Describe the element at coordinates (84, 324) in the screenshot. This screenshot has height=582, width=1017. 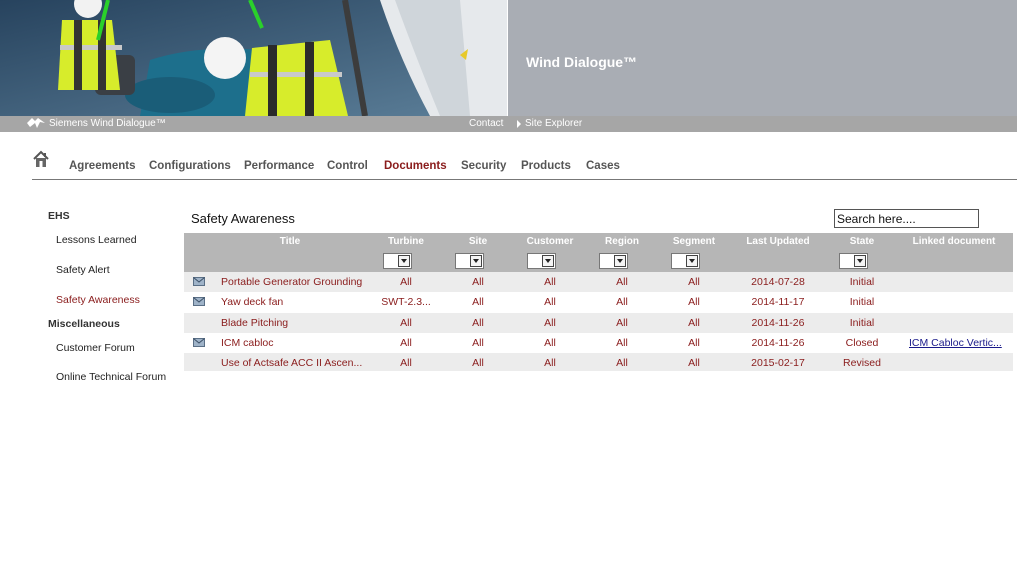
I see `sidebar-heading-miscellaneous: Miscellaneous` at that location.